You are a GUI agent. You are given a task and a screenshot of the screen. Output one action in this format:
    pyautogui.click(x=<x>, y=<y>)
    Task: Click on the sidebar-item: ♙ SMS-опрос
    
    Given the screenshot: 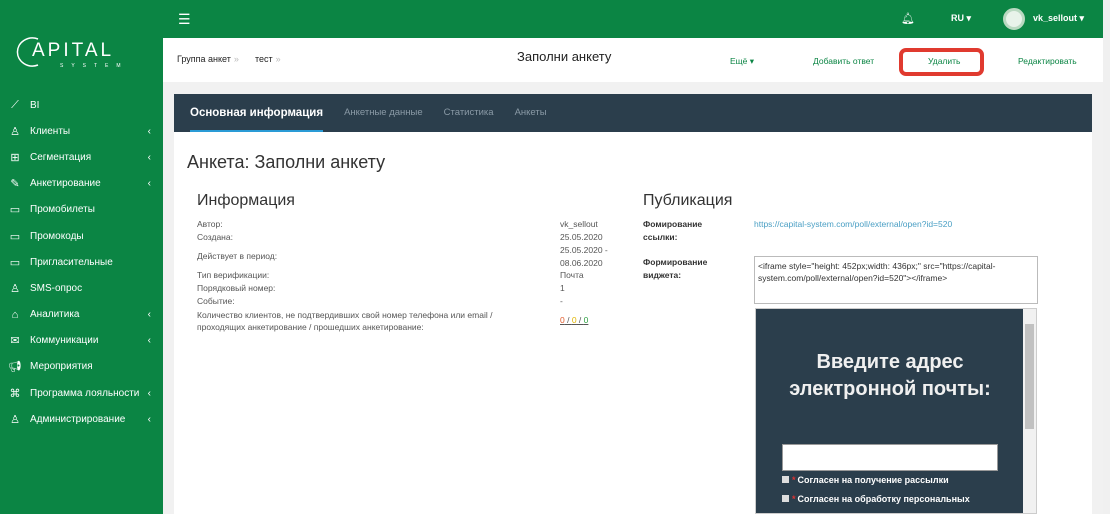 What is the action you would take?
    pyautogui.click(x=81, y=288)
    